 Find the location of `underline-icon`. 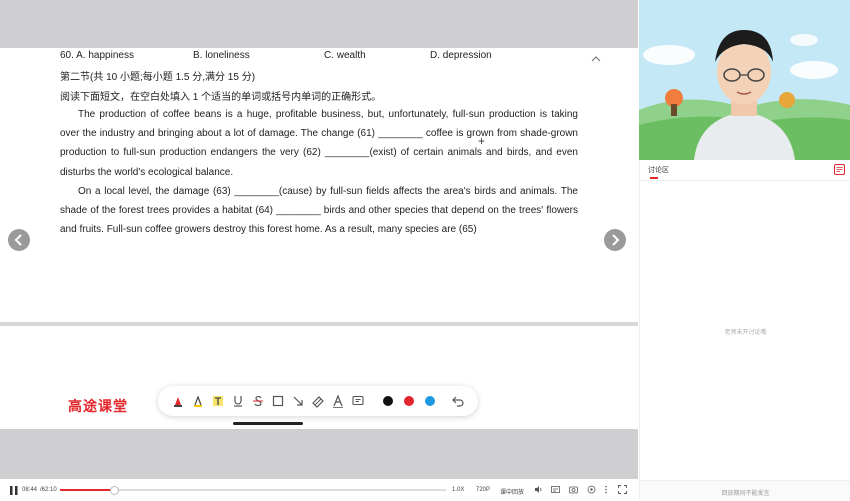

underline-icon is located at coordinates (238, 401).